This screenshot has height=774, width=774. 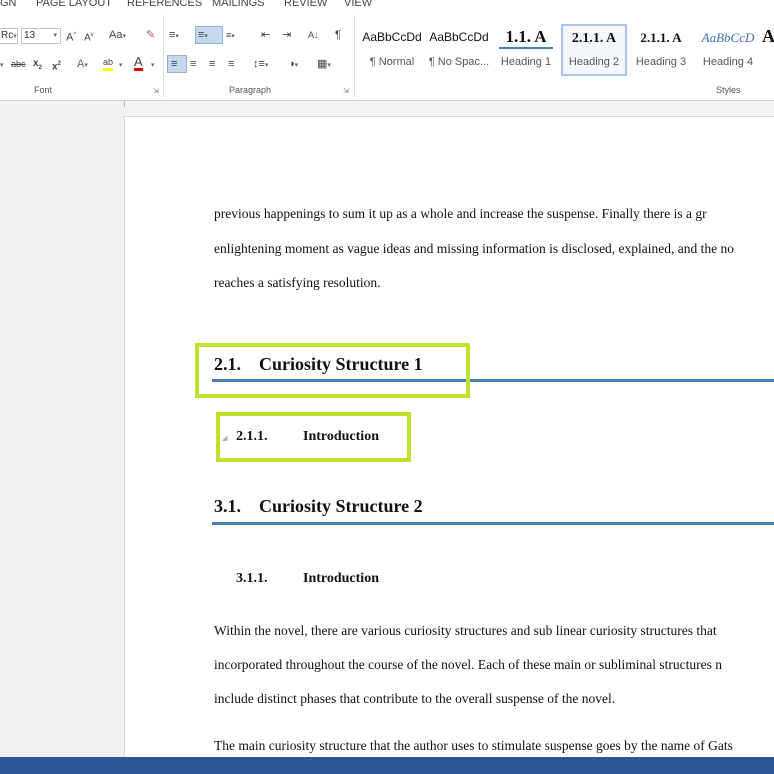 I want to click on heading-curiosity-structure-2: 3.1. Curiosity Structure 2, so click(x=318, y=506).